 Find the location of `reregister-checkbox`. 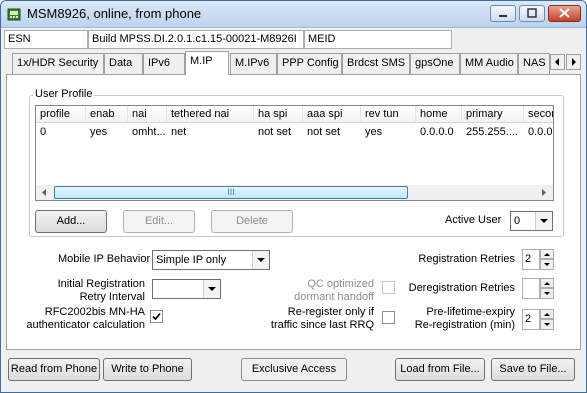

reregister-checkbox is located at coordinates (388, 317).